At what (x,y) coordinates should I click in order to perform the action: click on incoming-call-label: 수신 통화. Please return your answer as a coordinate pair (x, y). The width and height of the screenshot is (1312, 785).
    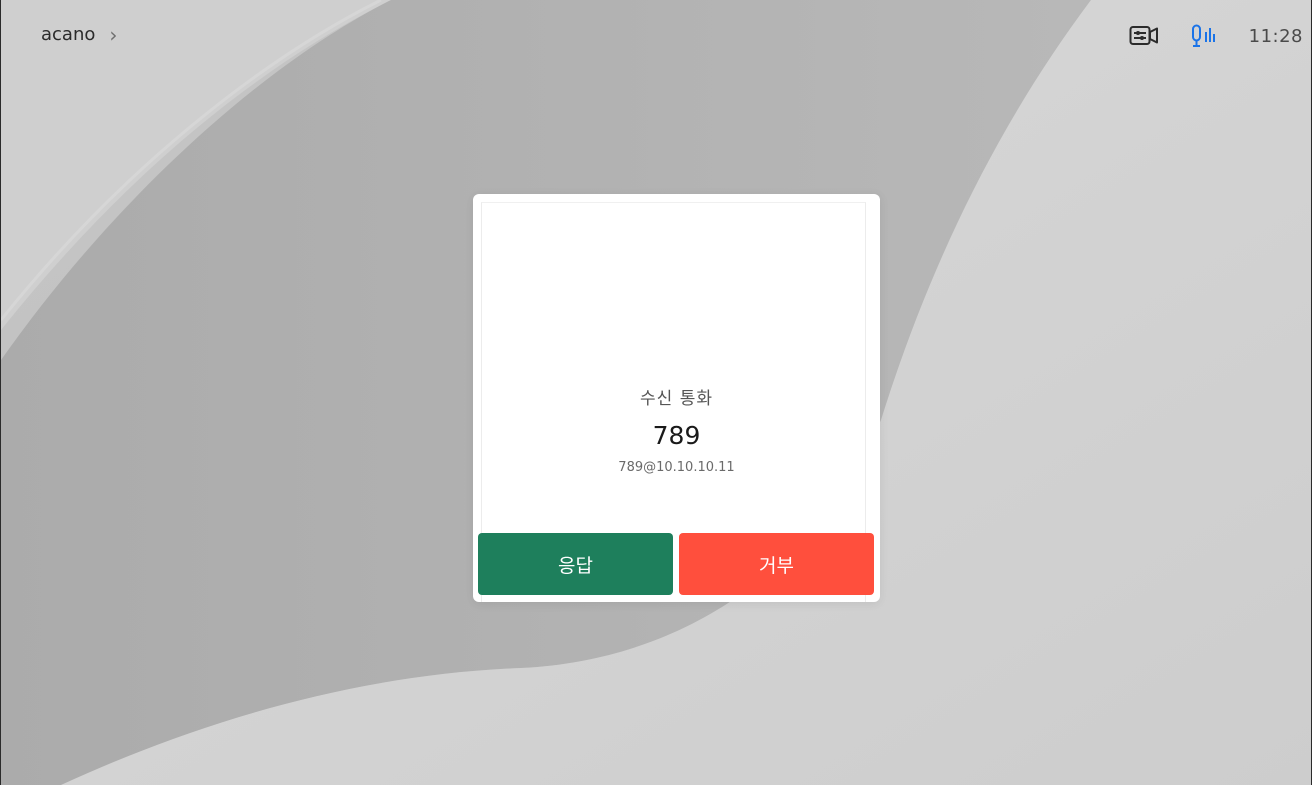
    Looking at the image, I should click on (676, 399).